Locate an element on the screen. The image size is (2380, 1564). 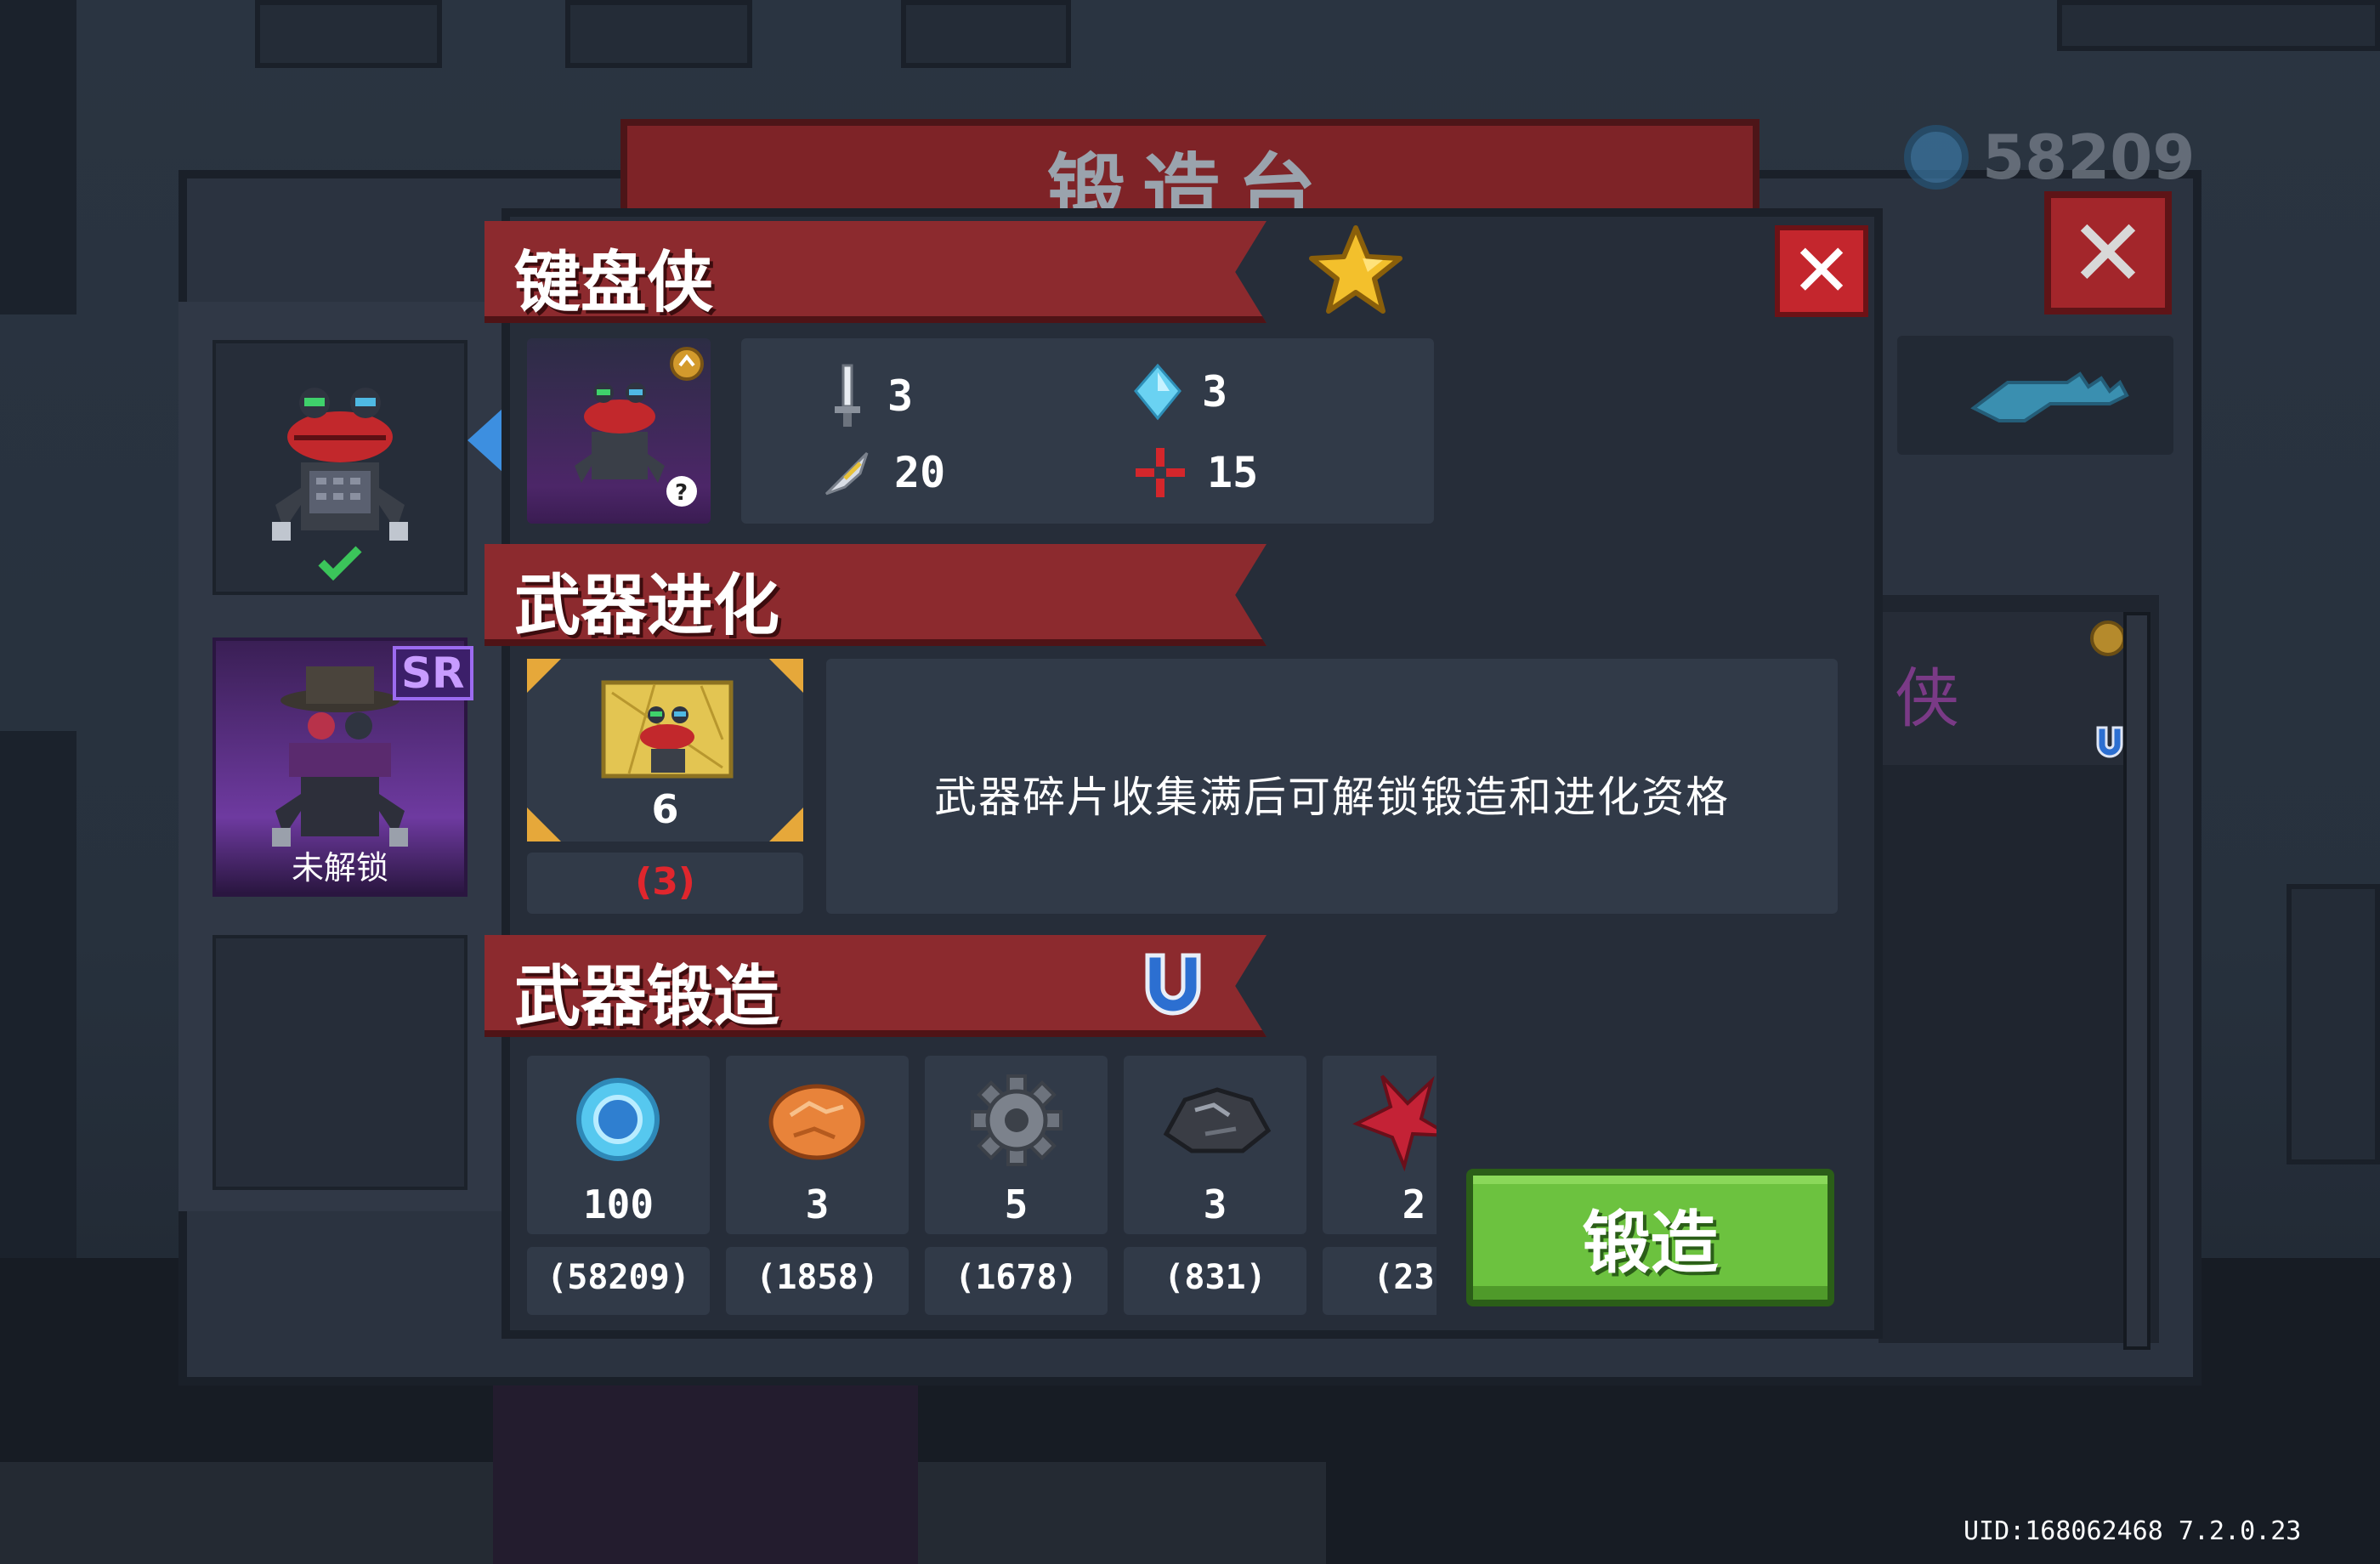
speed-value: 20 is located at coordinates (920, 472).